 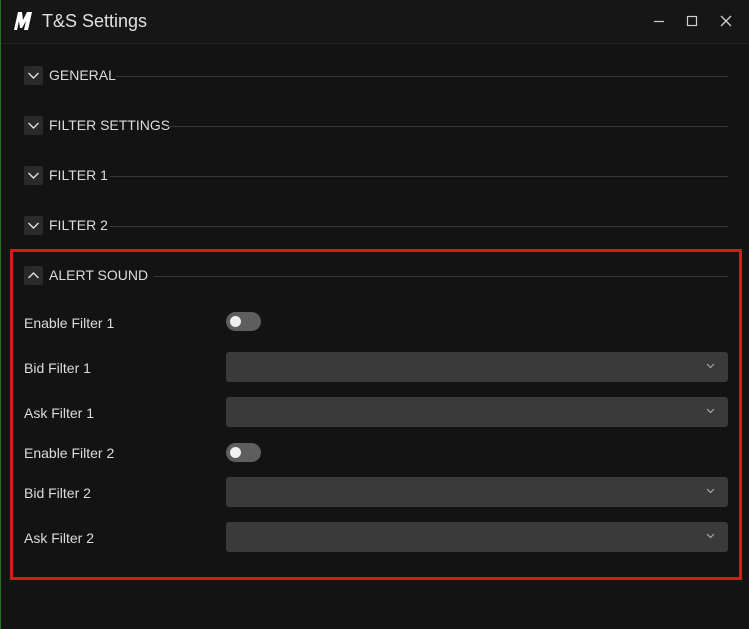 I want to click on bid-filter-2-dropdown, so click(x=477, y=492).